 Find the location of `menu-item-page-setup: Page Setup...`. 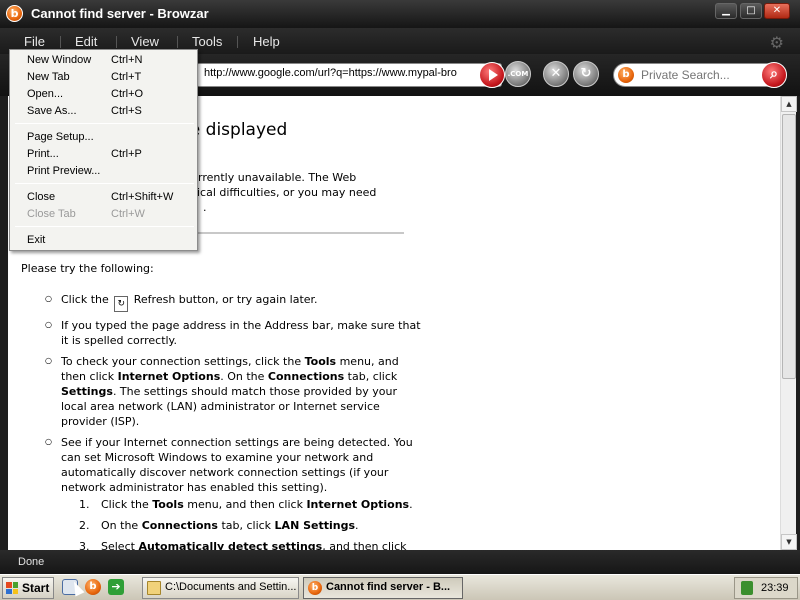

menu-item-page-setup: Page Setup... is located at coordinates (103, 137).